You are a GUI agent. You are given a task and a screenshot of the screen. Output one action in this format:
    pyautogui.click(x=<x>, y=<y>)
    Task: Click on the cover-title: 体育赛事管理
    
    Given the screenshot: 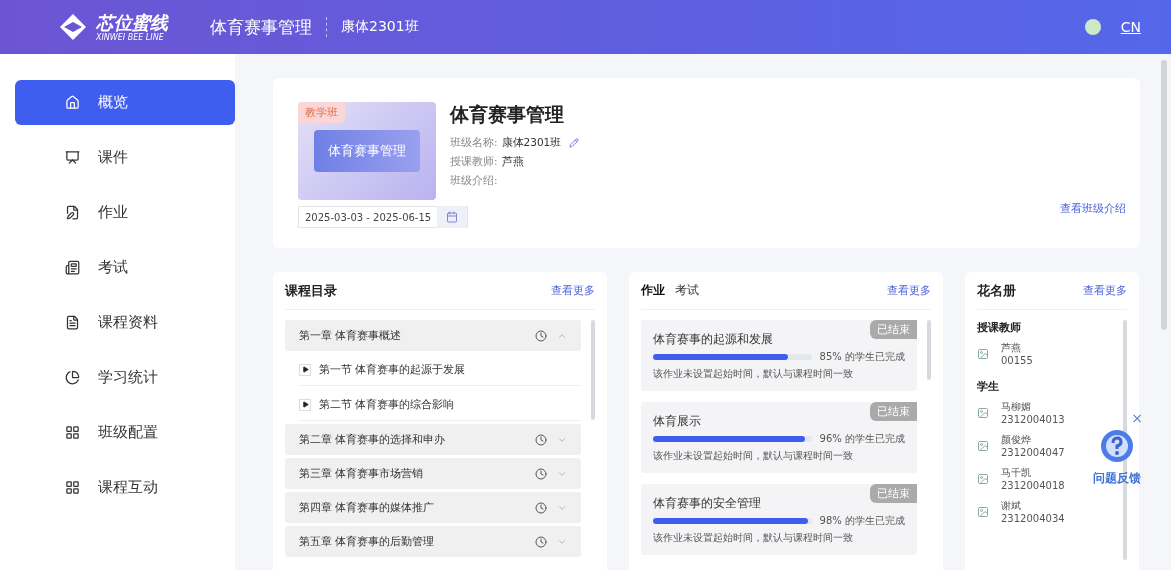 What is the action you would take?
    pyautogui.click(x=367, y=151)
    